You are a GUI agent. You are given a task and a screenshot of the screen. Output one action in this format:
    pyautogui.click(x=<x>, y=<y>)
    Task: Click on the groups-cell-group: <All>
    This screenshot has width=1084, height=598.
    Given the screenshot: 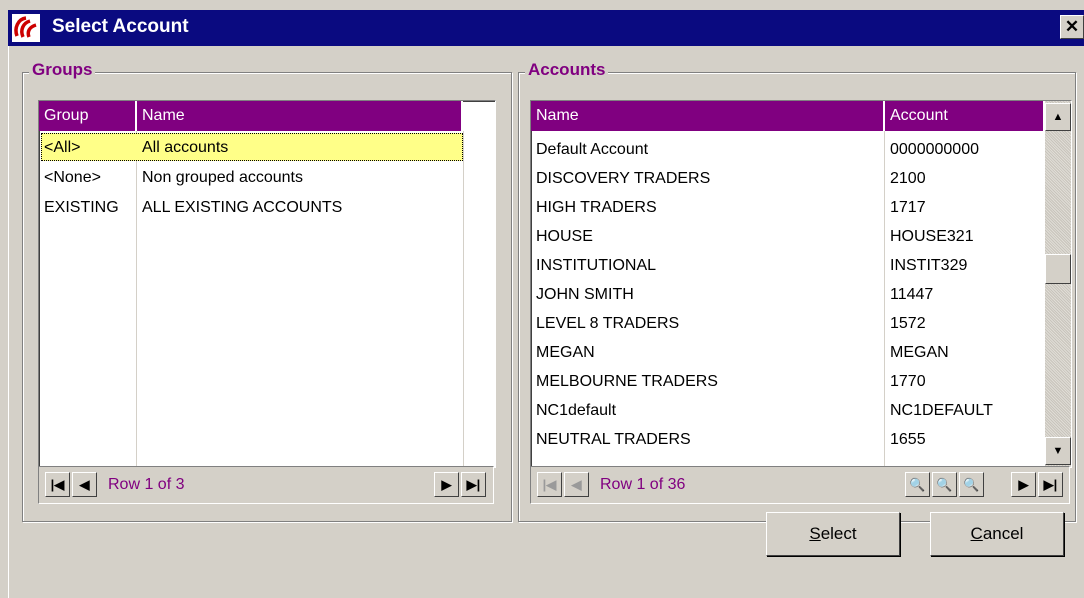 What is the action you would take?
    pyautogui.click(x=62, y=147)
    